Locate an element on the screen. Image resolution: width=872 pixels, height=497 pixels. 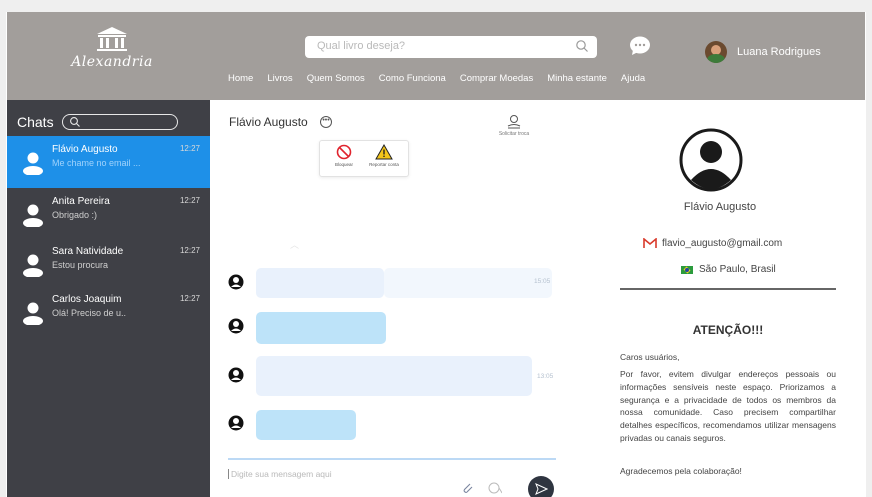
chat-name: Anita Pereira is located at coordinates (81, 201).